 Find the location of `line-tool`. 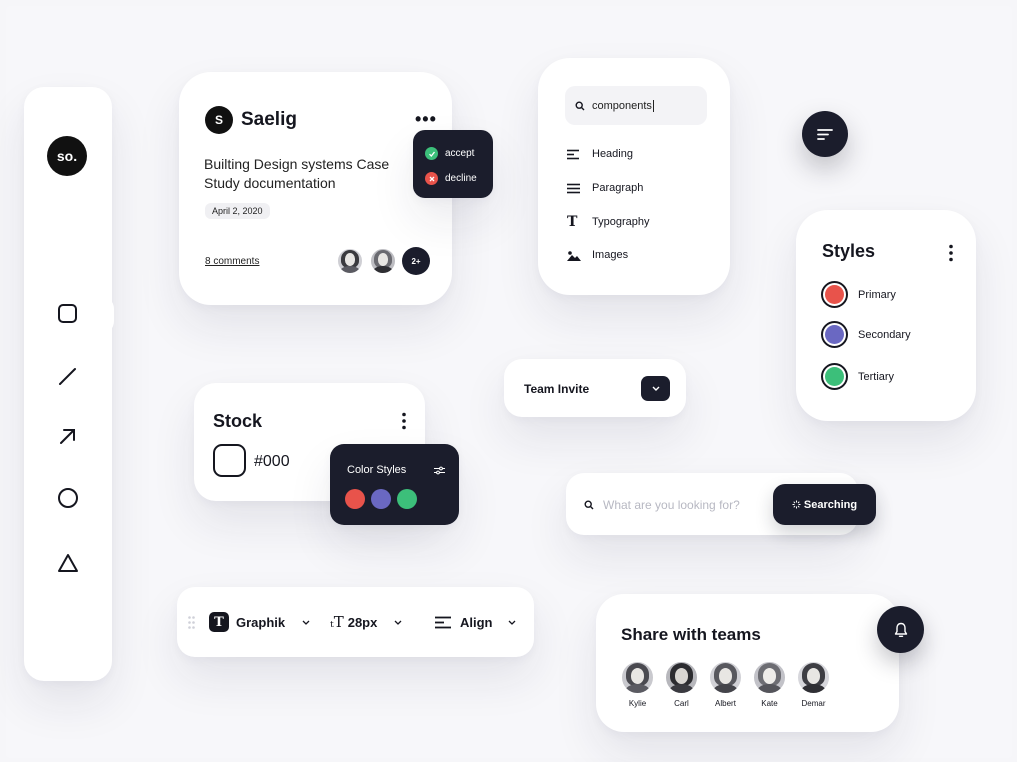

line-tool is located at coordinates (67, 376).